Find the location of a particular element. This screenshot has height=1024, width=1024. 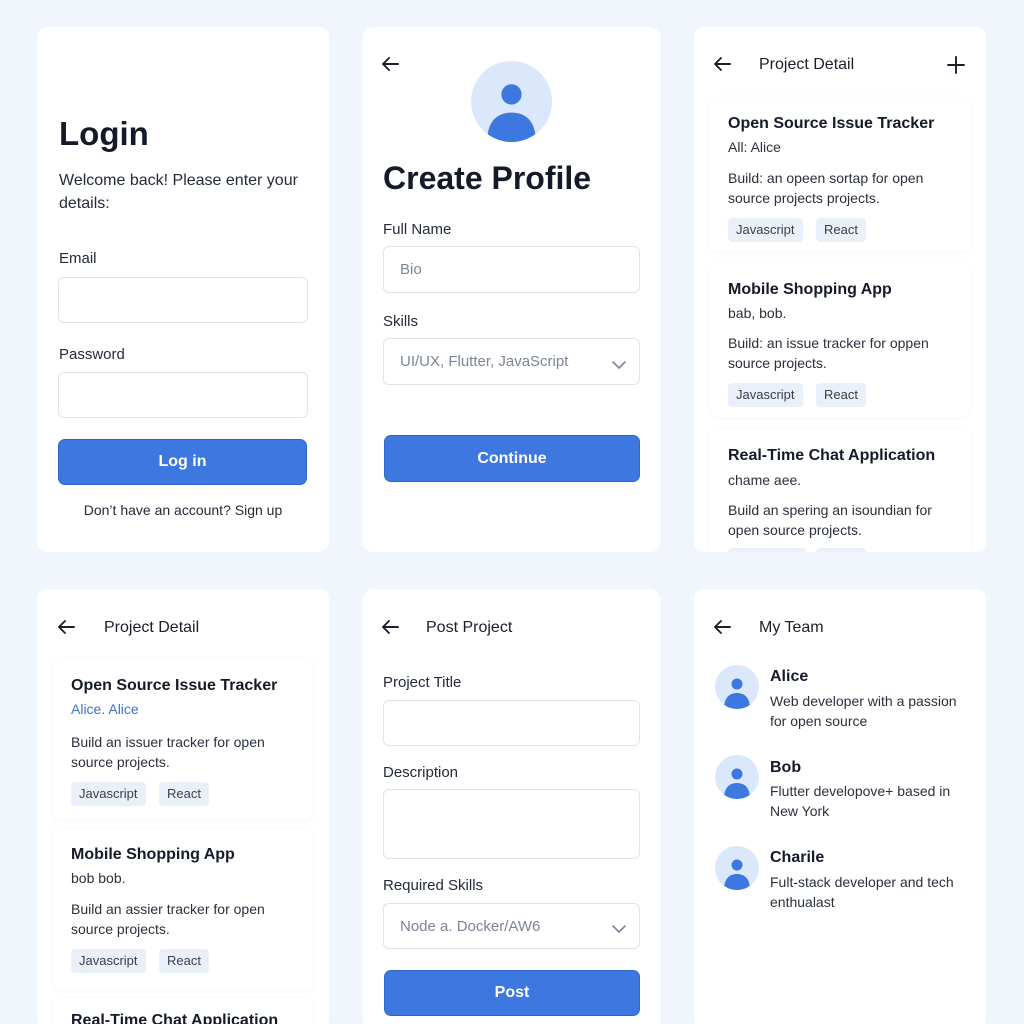

member-bio: Fult-stack developer and tech enthualast is located at coordinates (862, 892).